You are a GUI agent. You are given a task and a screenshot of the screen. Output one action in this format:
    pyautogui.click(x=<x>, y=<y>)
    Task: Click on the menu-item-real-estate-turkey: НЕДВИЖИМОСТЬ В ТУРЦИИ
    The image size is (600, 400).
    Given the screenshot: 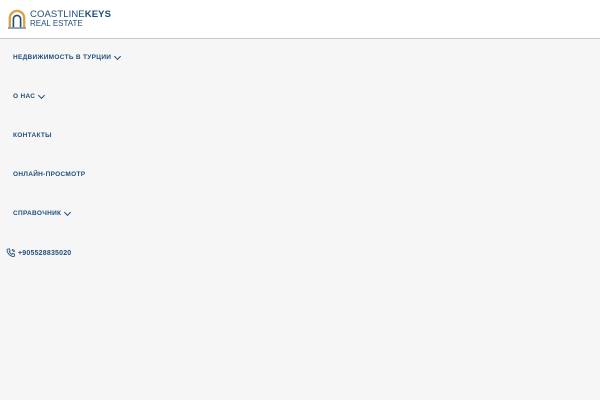 What is the action you would take?
    pyautogui.click(x=67, y=56)
    